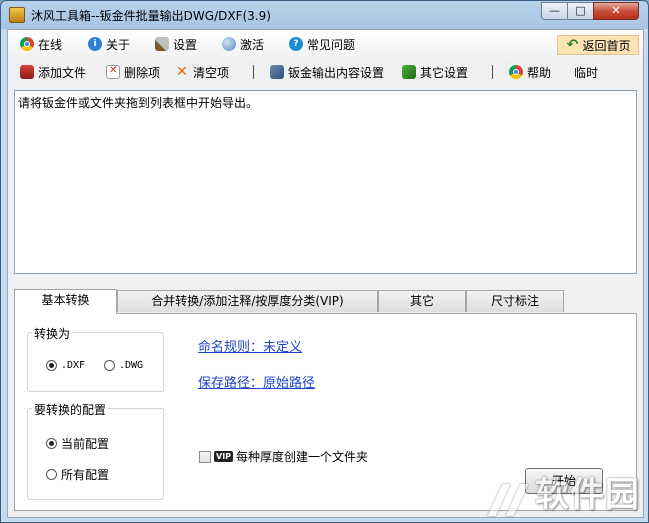 The height and width of the screenshot is (523, 649). I want to click on activate-button: 激活, so click(243, 44).